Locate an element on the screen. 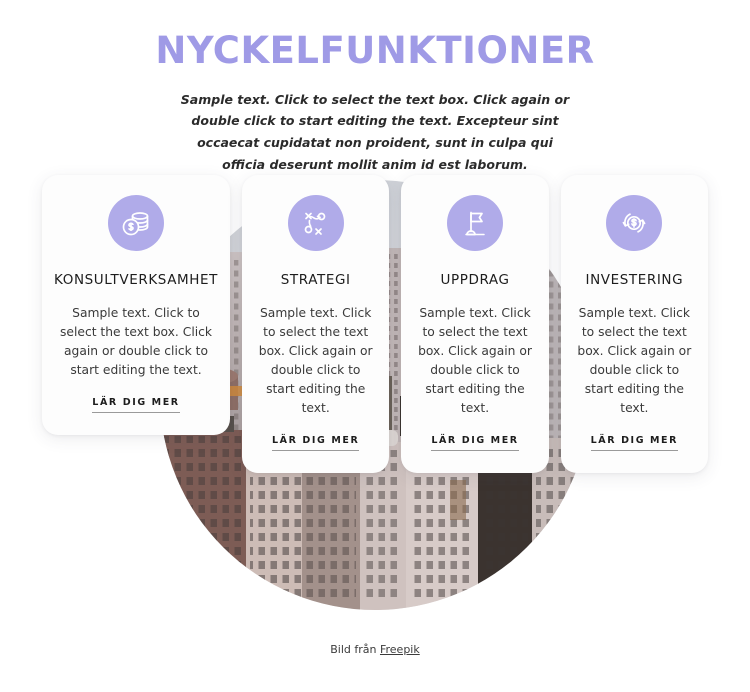  coins-stack-dollar-icon is located at coordinates (136, 223).